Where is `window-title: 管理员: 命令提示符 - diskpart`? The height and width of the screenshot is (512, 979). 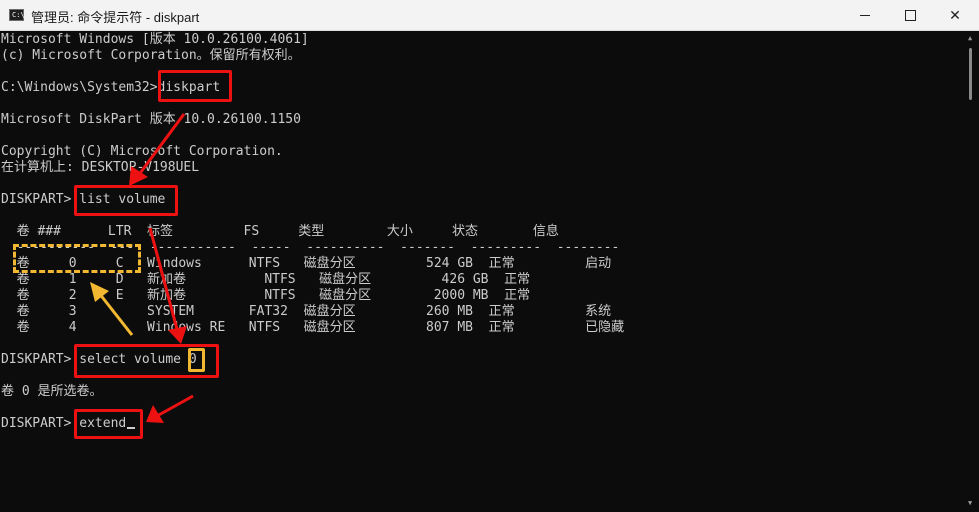 window-title: 管理员: 命令提示符 - diskpart is located at coordinates (115, 17).